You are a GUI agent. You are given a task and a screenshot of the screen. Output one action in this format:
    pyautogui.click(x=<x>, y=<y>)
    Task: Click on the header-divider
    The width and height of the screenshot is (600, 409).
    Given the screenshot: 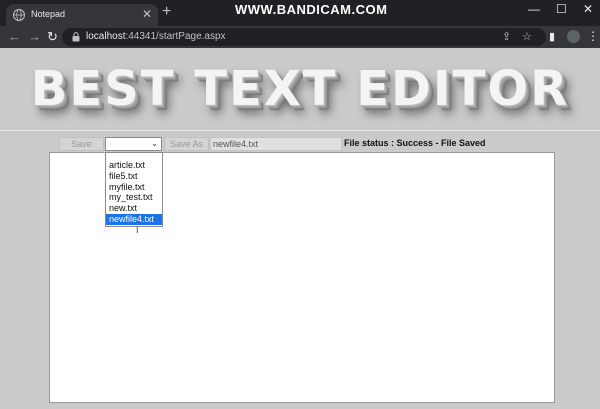 What is the action you would take?
    pyautogui.click(x=300, y=130)
    